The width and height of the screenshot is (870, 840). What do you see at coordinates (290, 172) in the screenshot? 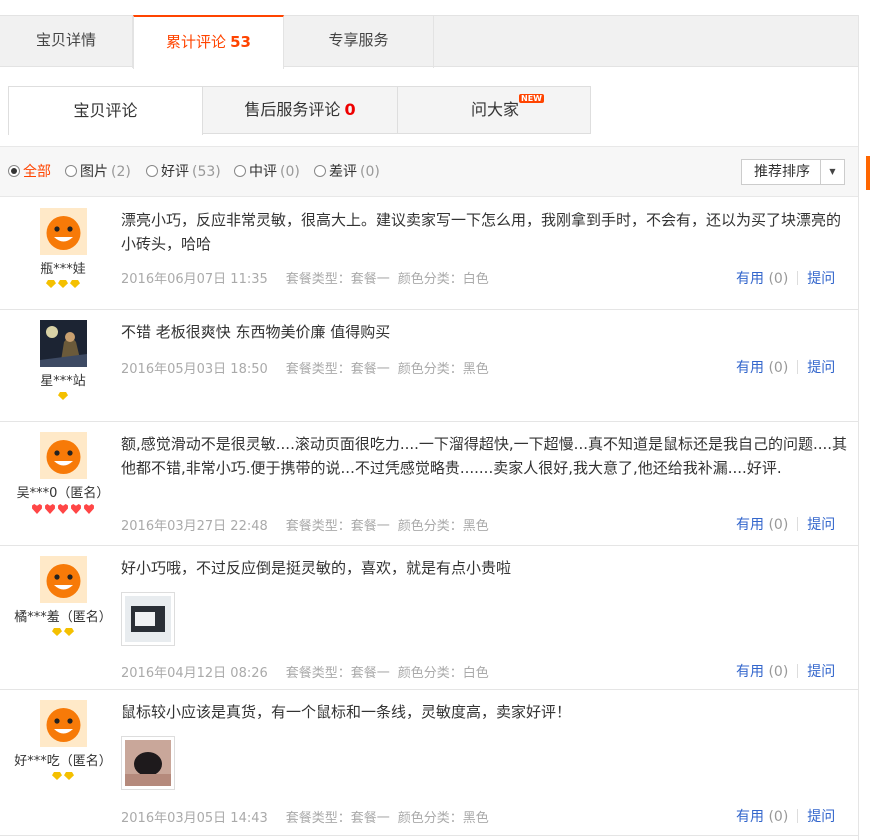
I see `filter-count: (0)` at bounding box center [290, 172].